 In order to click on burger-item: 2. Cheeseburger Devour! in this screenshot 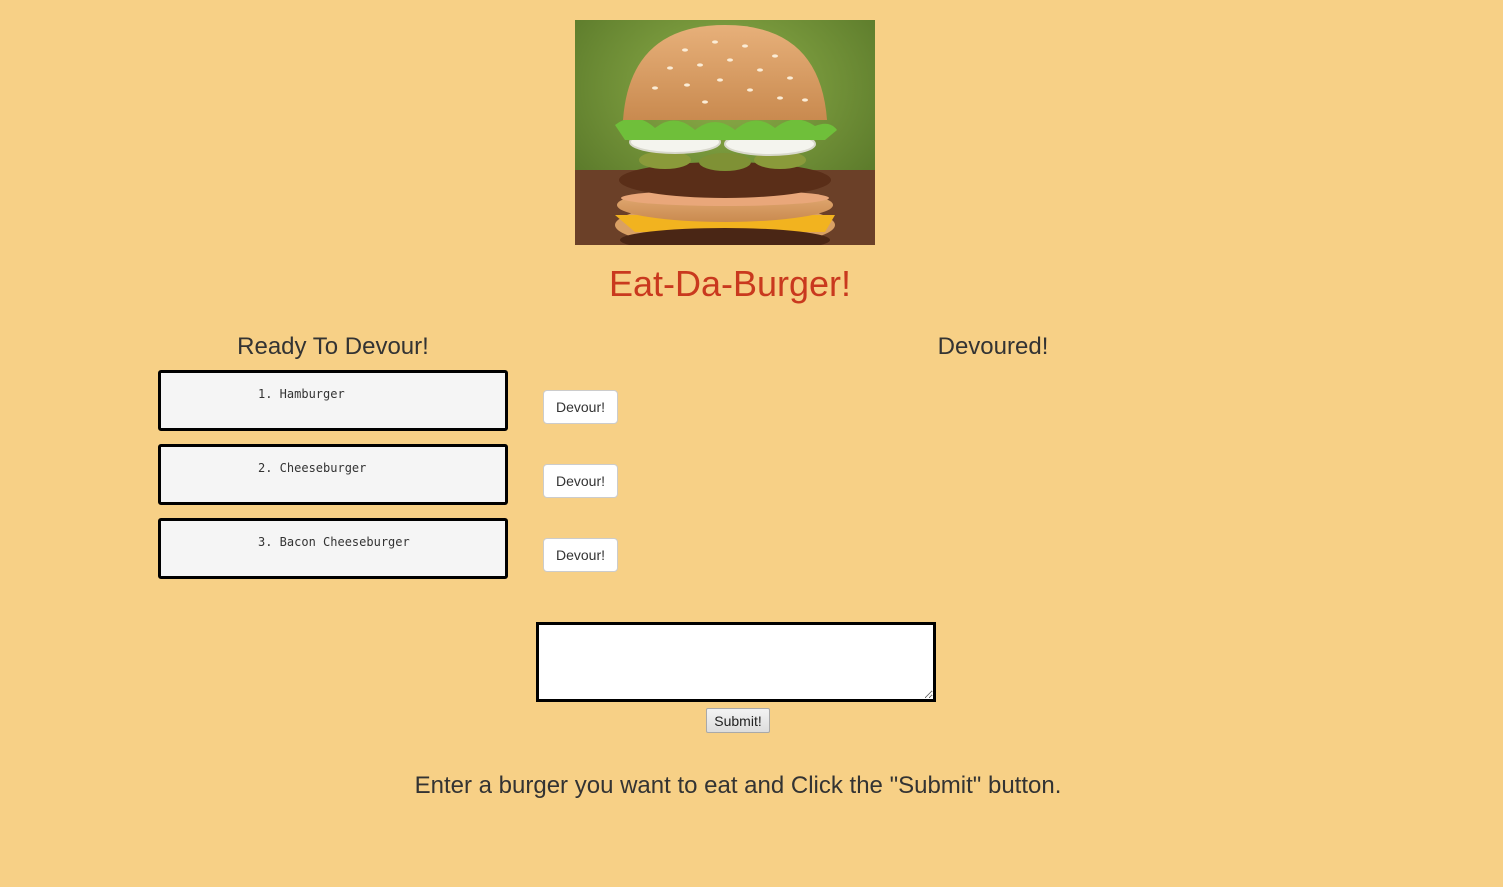, I will do `click(398, 474)`.